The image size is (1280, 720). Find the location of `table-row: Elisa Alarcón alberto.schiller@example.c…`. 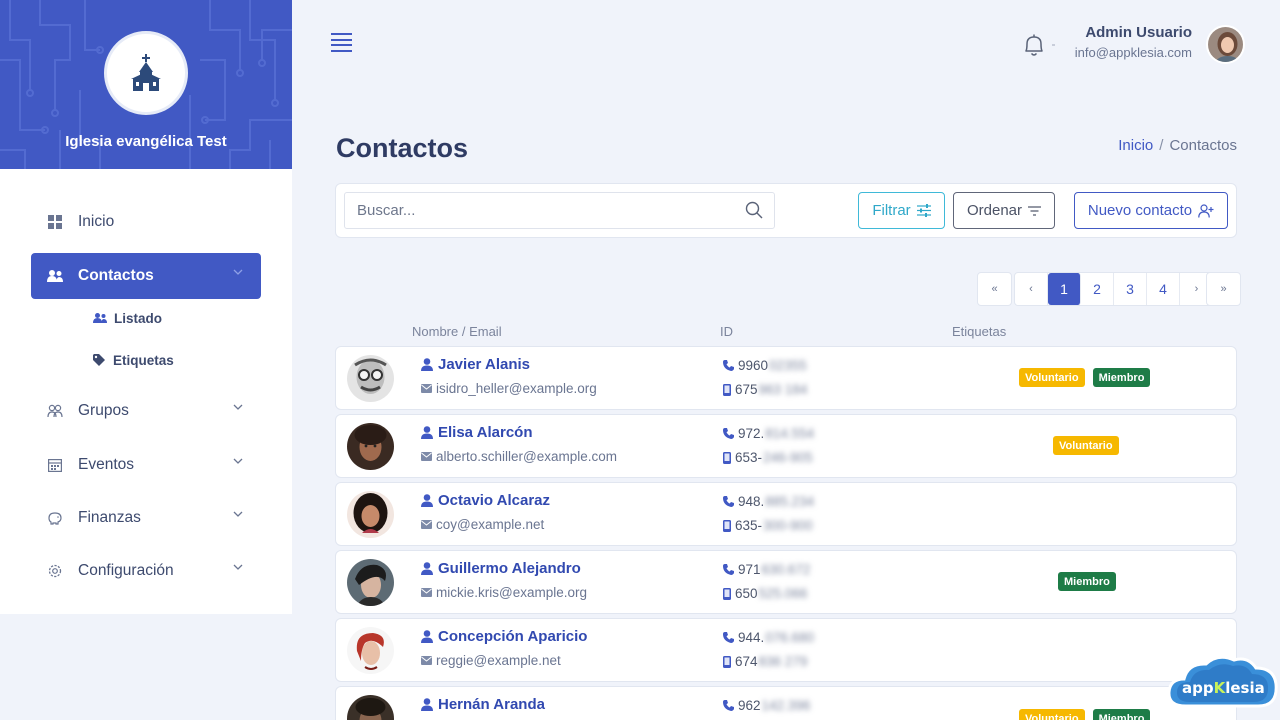

table-row: Elisa Alarcón alberto.schiller@example.c… is located at coordinates (786, 446).